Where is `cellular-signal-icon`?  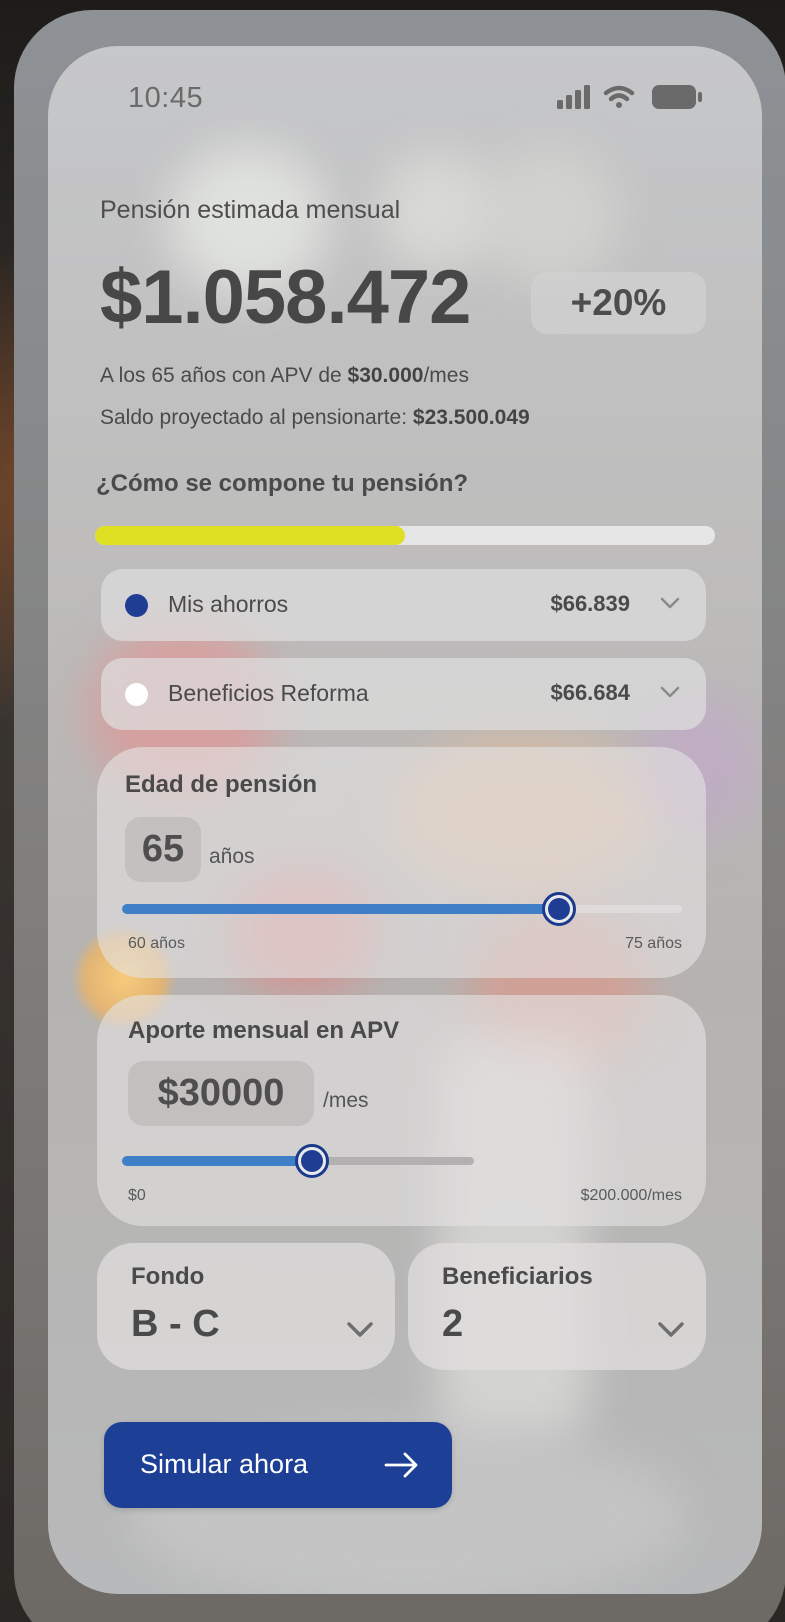 cellular-signal-icon is located at coordinates (573, 97).